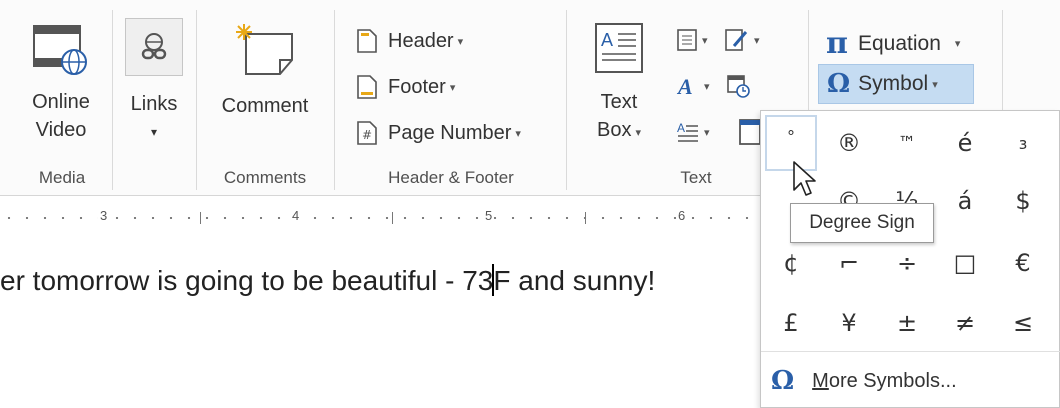  Describe the element at coordinates (899, 43) in the screenshot. I see `equation-label: Equation` at that location.